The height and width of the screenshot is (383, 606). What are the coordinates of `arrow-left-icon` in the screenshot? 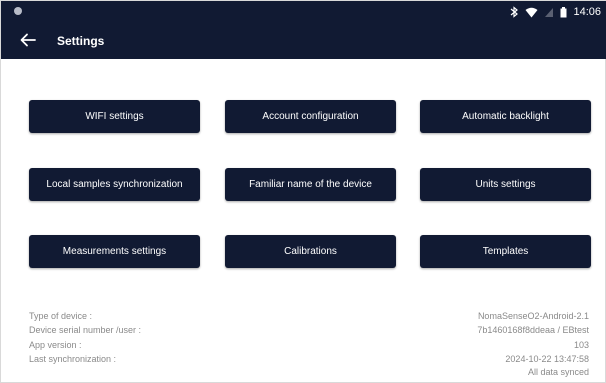 It's located at (28, 40).